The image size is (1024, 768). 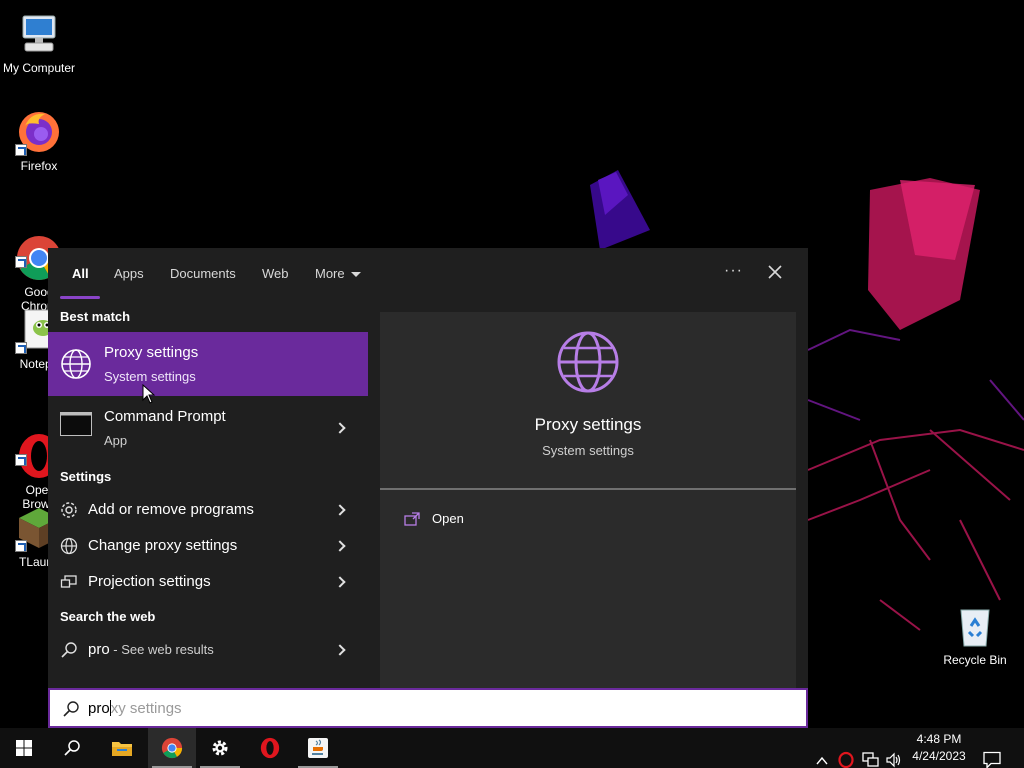 I want to click on result-add-remove-programs: Add or remove programs, so click(x=208, y=510).